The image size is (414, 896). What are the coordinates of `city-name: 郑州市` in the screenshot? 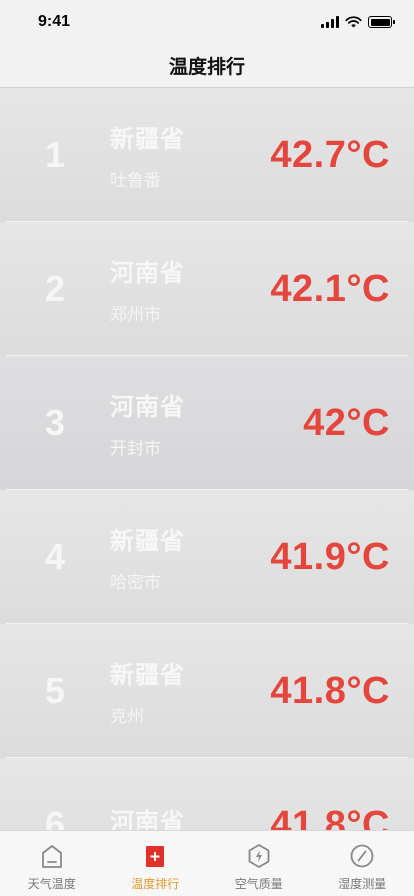 It's located at (135, 315).